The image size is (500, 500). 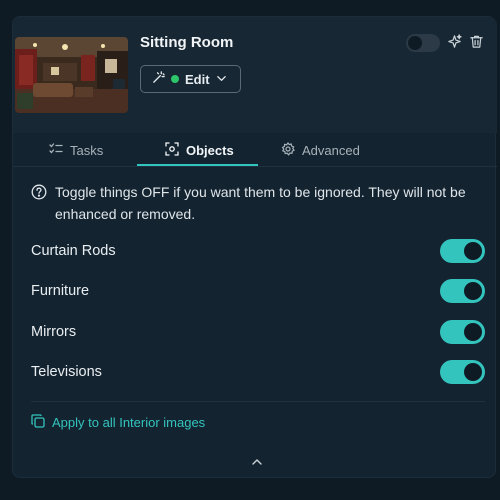 I want to click on tab-bar: Tasks Objects Advanced, so click(x=255, y=150).